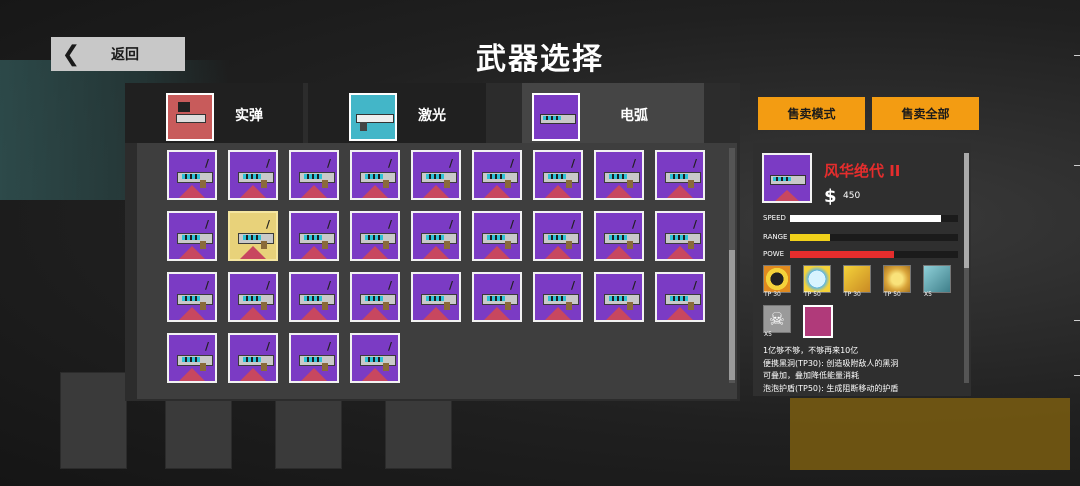 The image size is (1080, 486). What do you see at coordinates (817, 279) in the screenshot?
I see `bubble-shield-skill-icon` at bounding box center [817, 279].